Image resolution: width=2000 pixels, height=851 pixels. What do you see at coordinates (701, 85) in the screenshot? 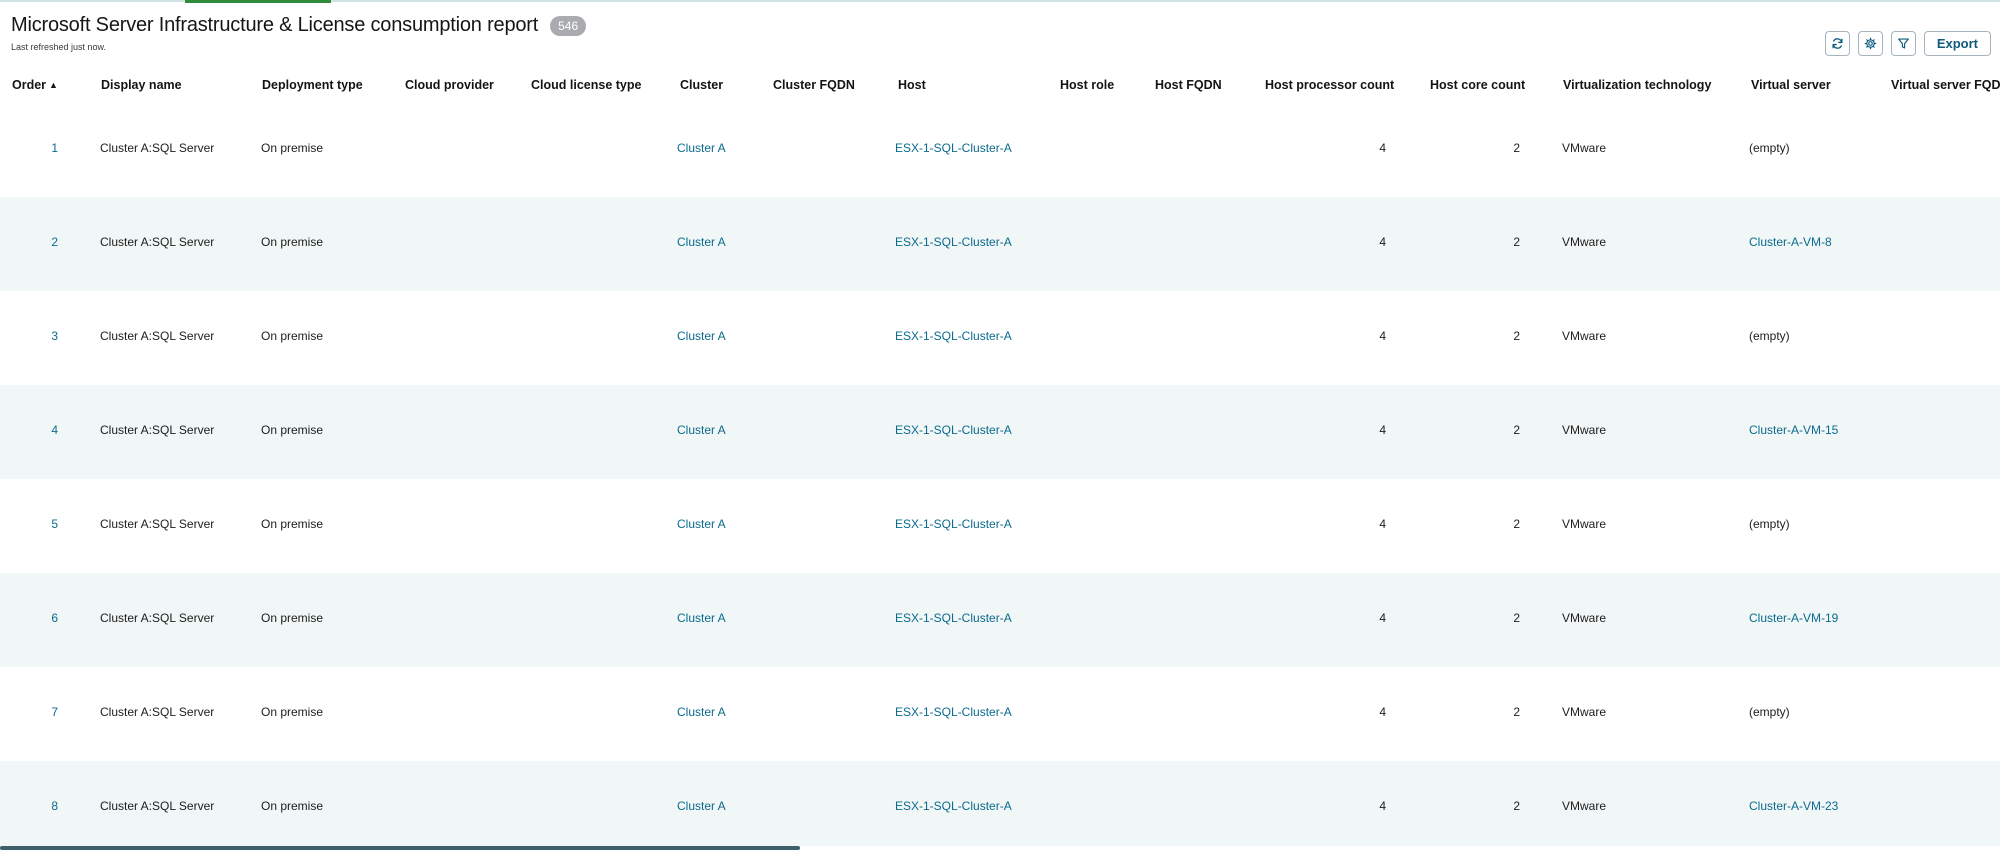
I see `column-header-cluster: Cluster` at bounding box center [701, 85].